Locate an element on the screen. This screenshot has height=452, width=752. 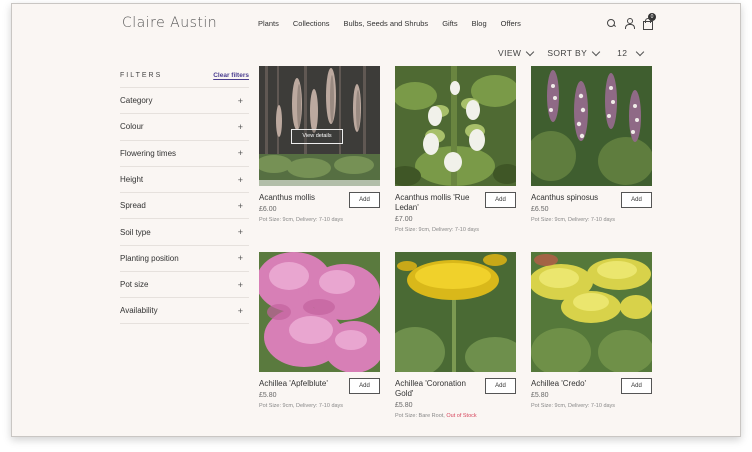
image-hover-strip is located at coordinates (319, 183).